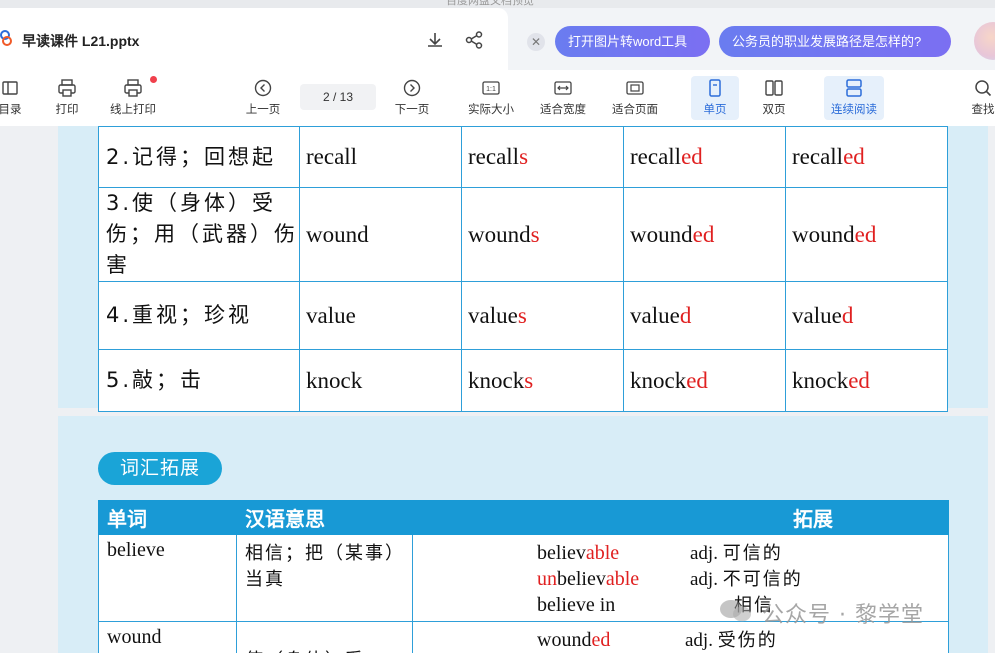 The width and height of the screenshot is (995, 653). I want to click on share-icon, so click(474, 40).